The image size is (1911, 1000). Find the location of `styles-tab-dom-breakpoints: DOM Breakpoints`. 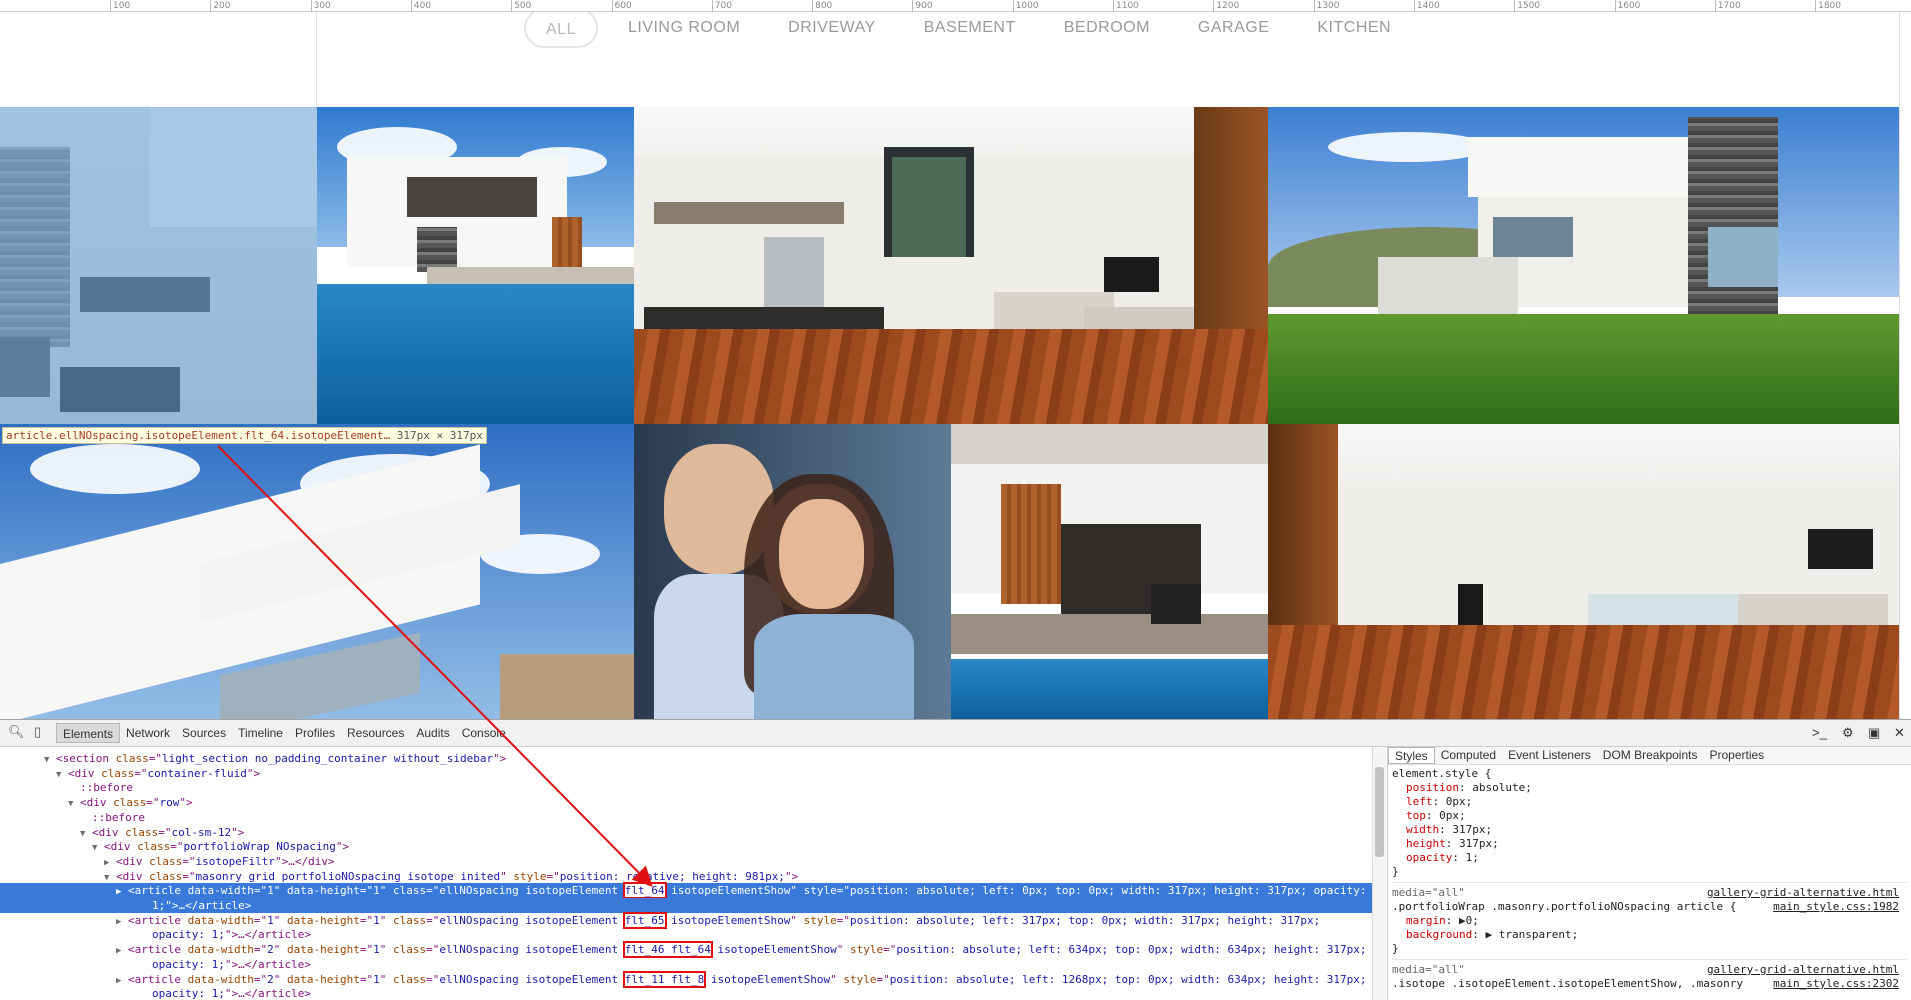

styles-tab-dom-breakpoints: DOM Breakpoints is located at coordinates (1650, 755).